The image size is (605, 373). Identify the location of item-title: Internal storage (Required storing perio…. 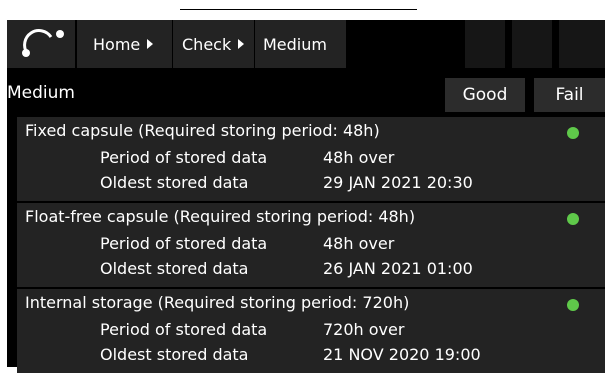
(217, 302).